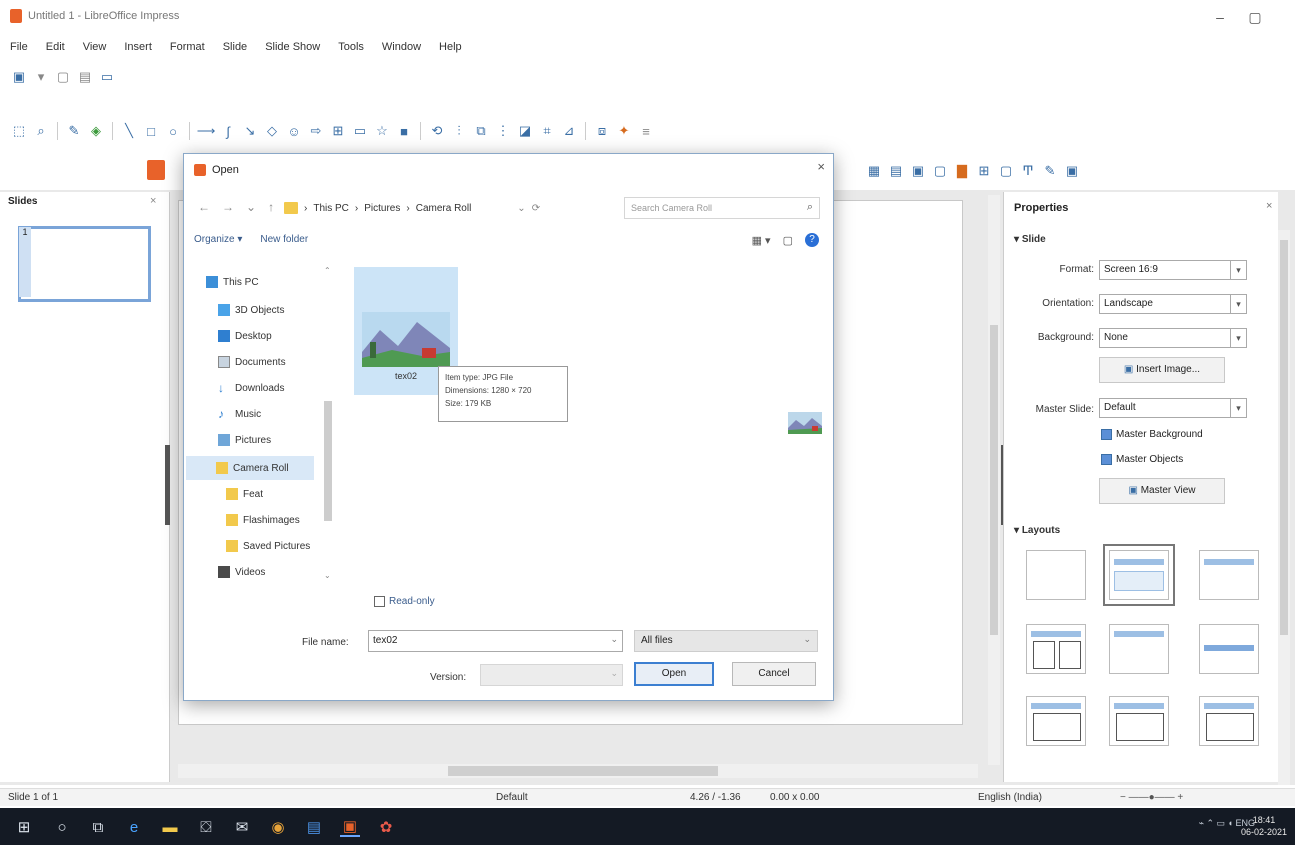  Describe the element at coordinates (386, 827) in the screenshot. I see `paint-icon: ✿` at that location.